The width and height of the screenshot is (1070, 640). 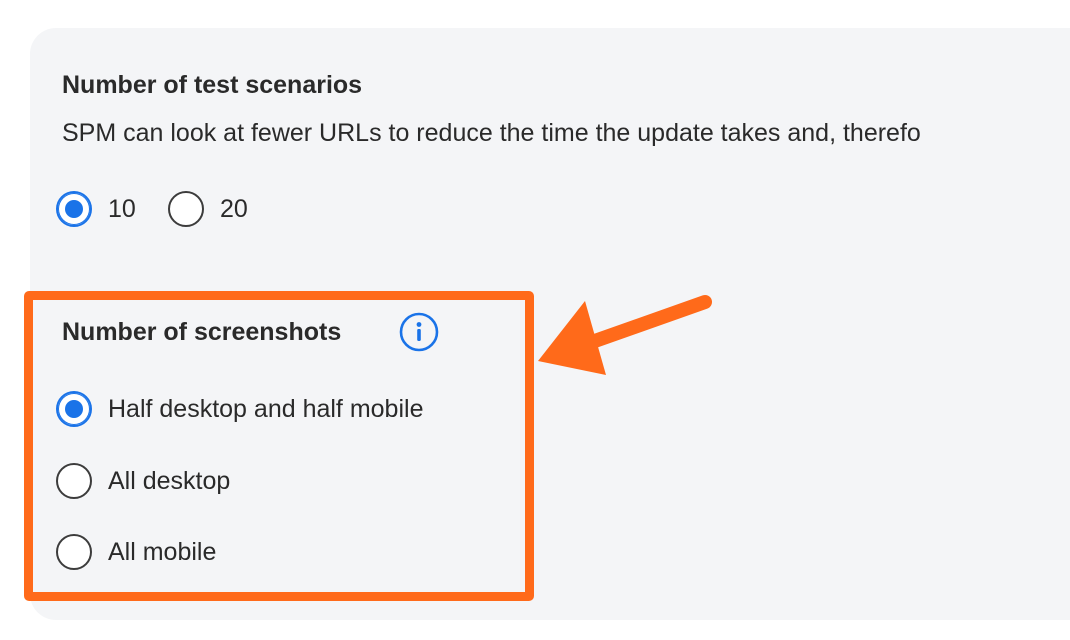 I want to click on radio-button-half-desktop-half-mobile, so click(x=74, y=409).